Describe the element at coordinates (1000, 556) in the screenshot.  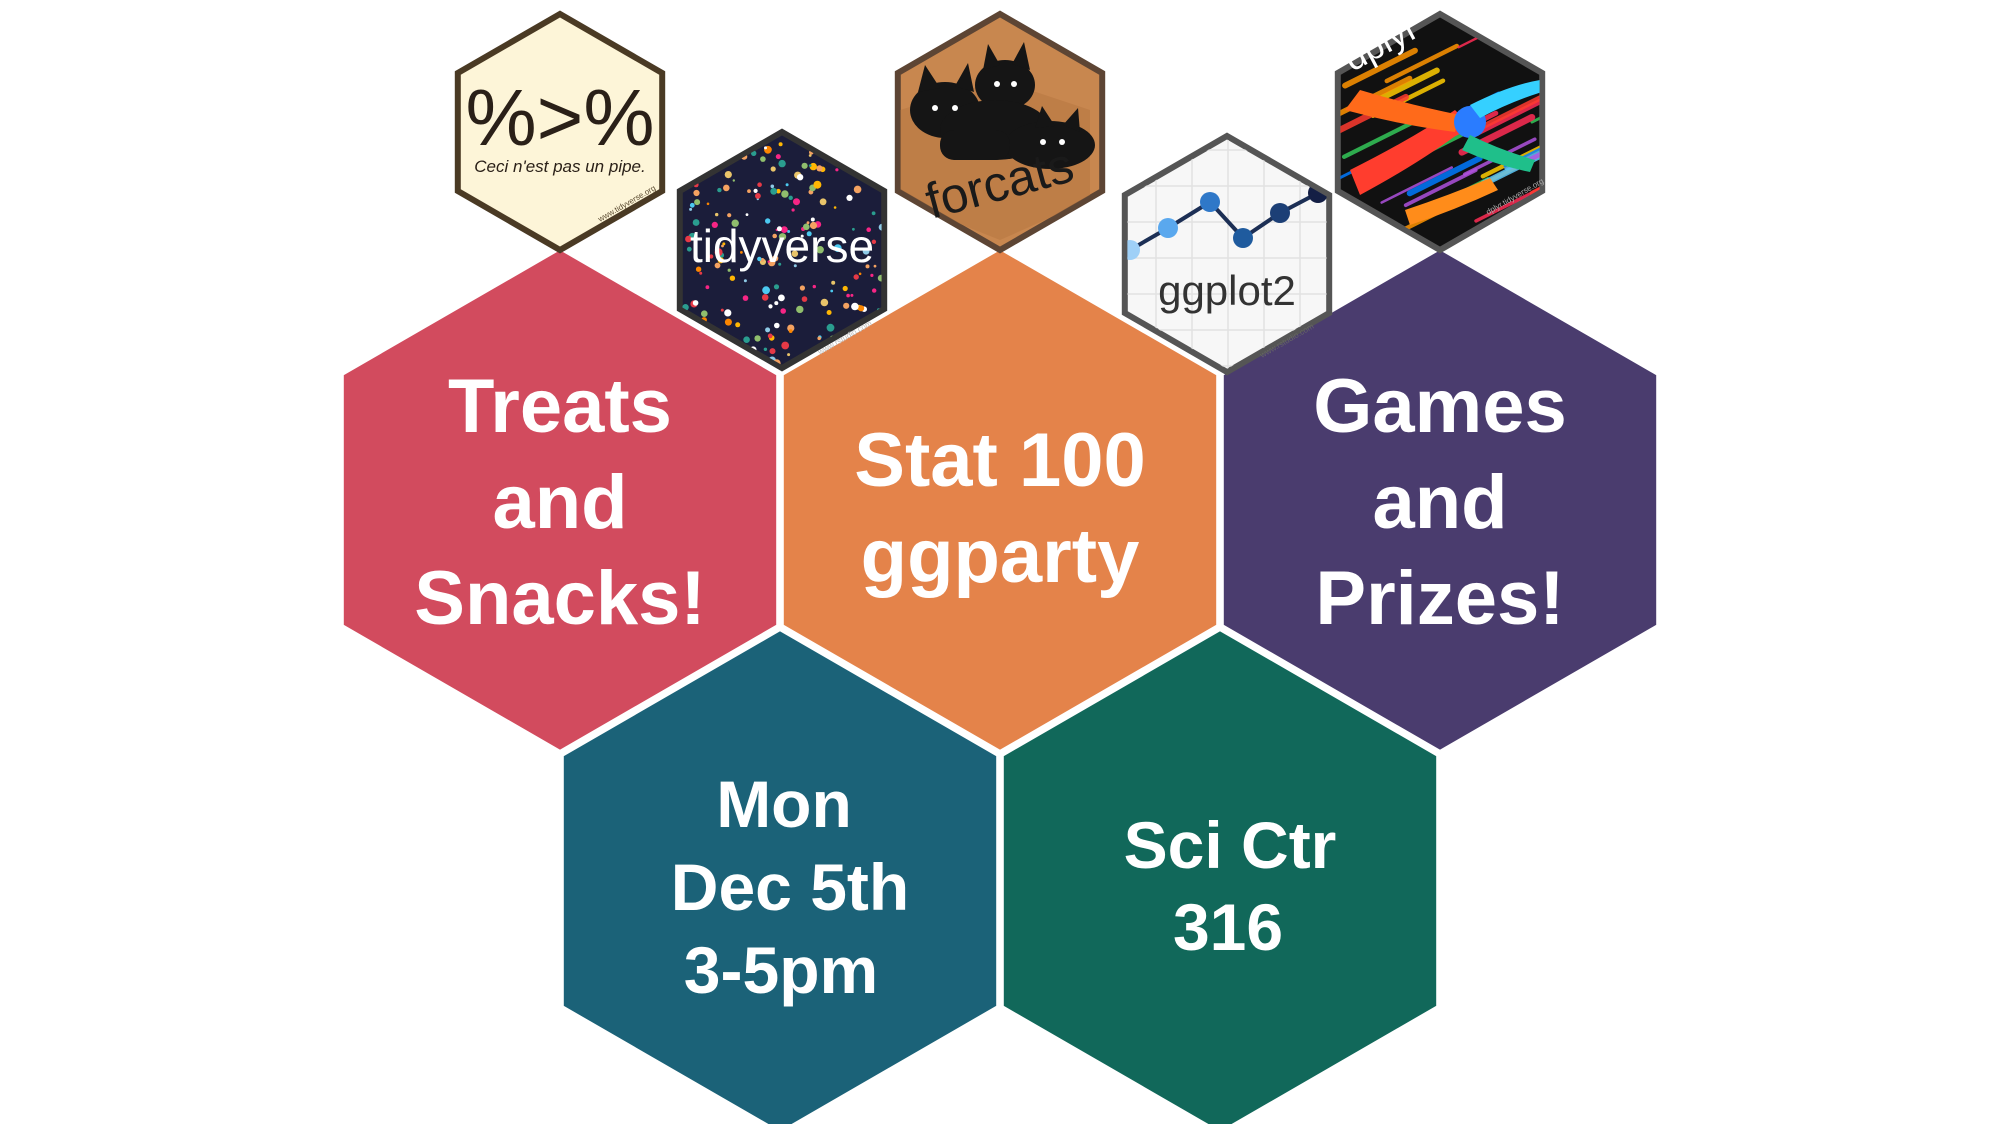
I see `event-title-line-2: ggparty` at that location.